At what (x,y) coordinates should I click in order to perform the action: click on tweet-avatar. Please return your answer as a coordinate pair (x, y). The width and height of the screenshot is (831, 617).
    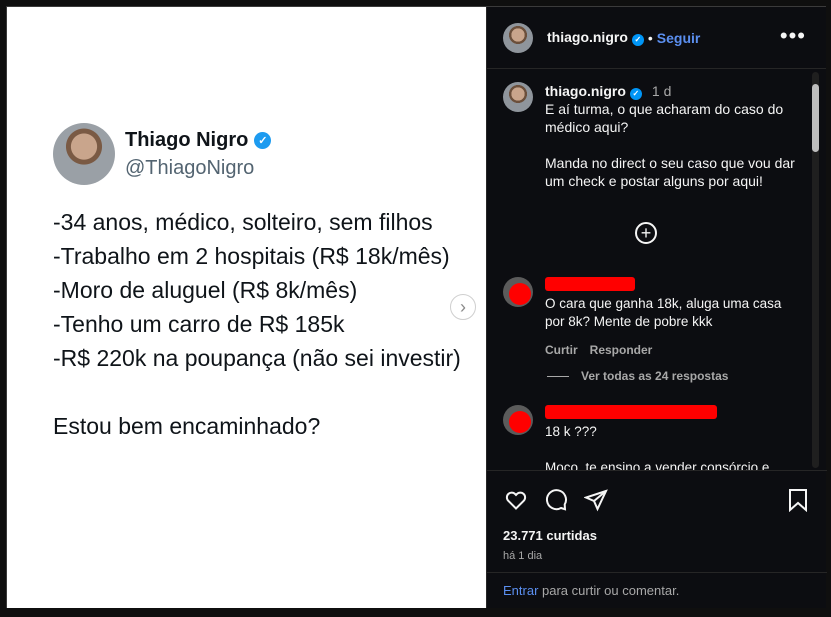
    Looking at the image, I should click on (84, 154).